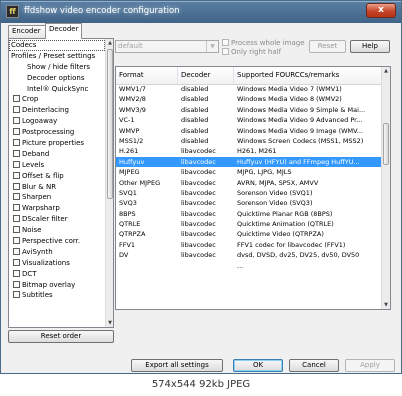  Describe the element at coordinates (57, 208) in the screenshot. I see `tree-item: Warpsharp` at that location.